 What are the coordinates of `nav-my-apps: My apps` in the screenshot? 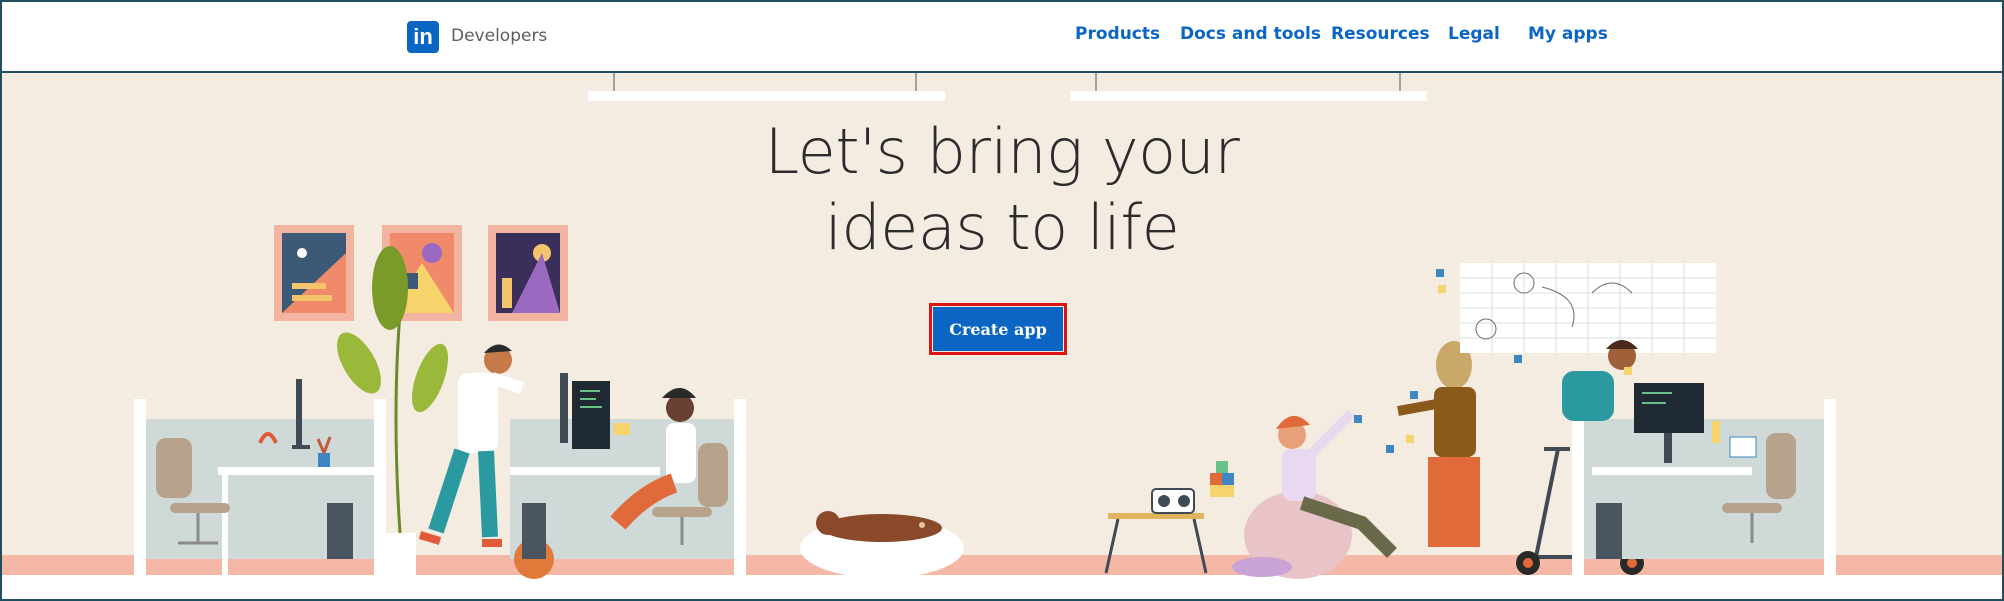 It's located at (1568, 34).